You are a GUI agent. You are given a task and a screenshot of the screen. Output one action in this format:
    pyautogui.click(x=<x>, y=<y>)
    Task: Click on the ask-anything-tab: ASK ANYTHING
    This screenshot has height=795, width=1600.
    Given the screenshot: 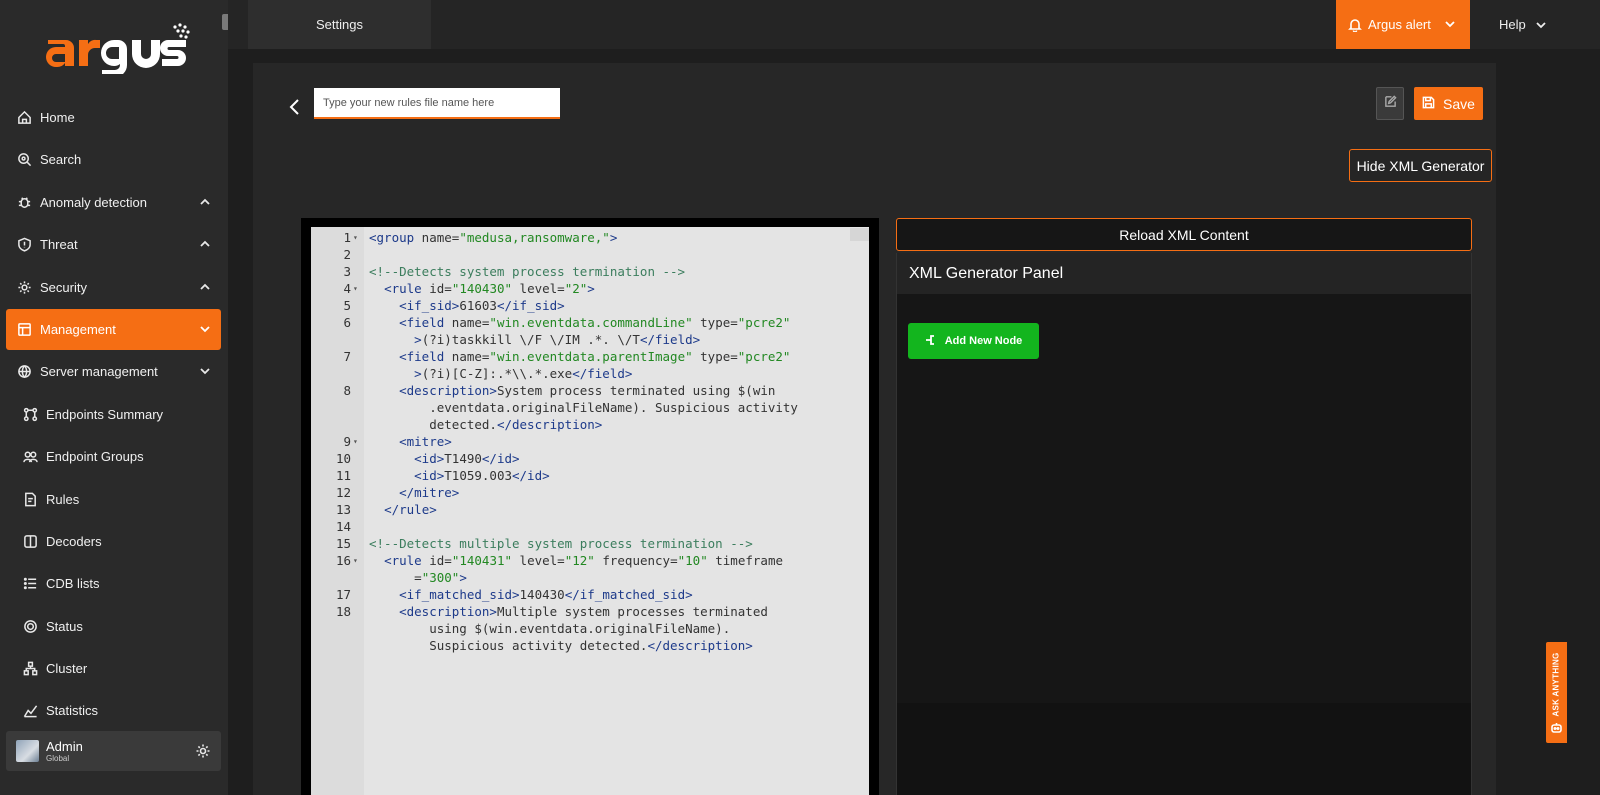 What is the action you would take?
    pyautogui.click(x=1556, y=692)
    